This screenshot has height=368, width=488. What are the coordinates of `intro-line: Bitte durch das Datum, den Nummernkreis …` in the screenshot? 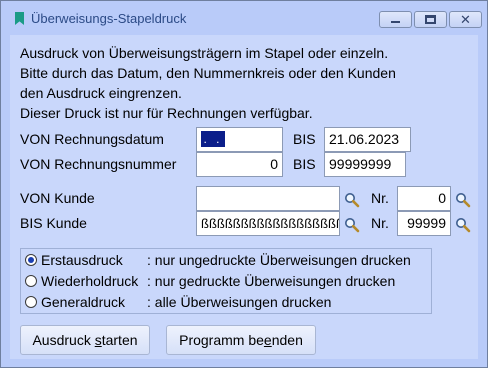 It's located at (208, 73).